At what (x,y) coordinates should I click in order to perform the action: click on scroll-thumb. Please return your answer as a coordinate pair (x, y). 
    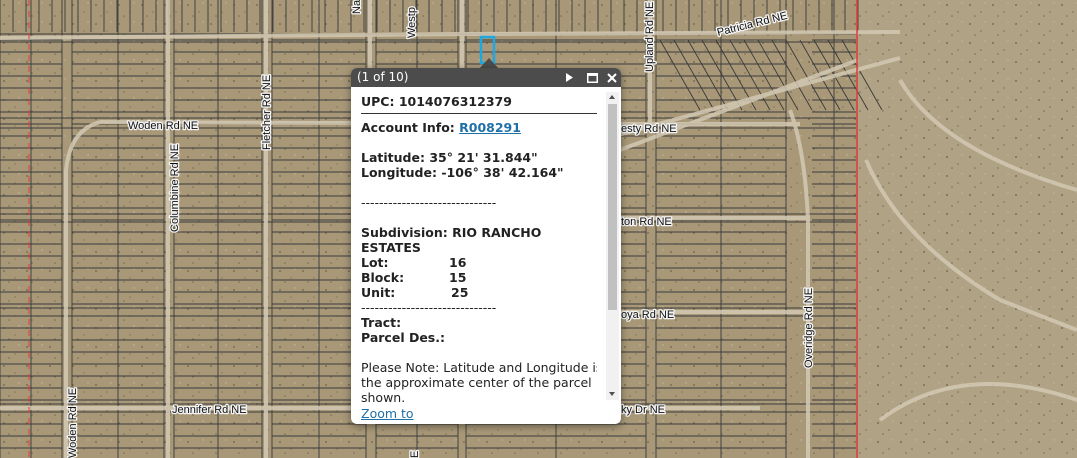
    Looking at the image, I should click on (612, 207).